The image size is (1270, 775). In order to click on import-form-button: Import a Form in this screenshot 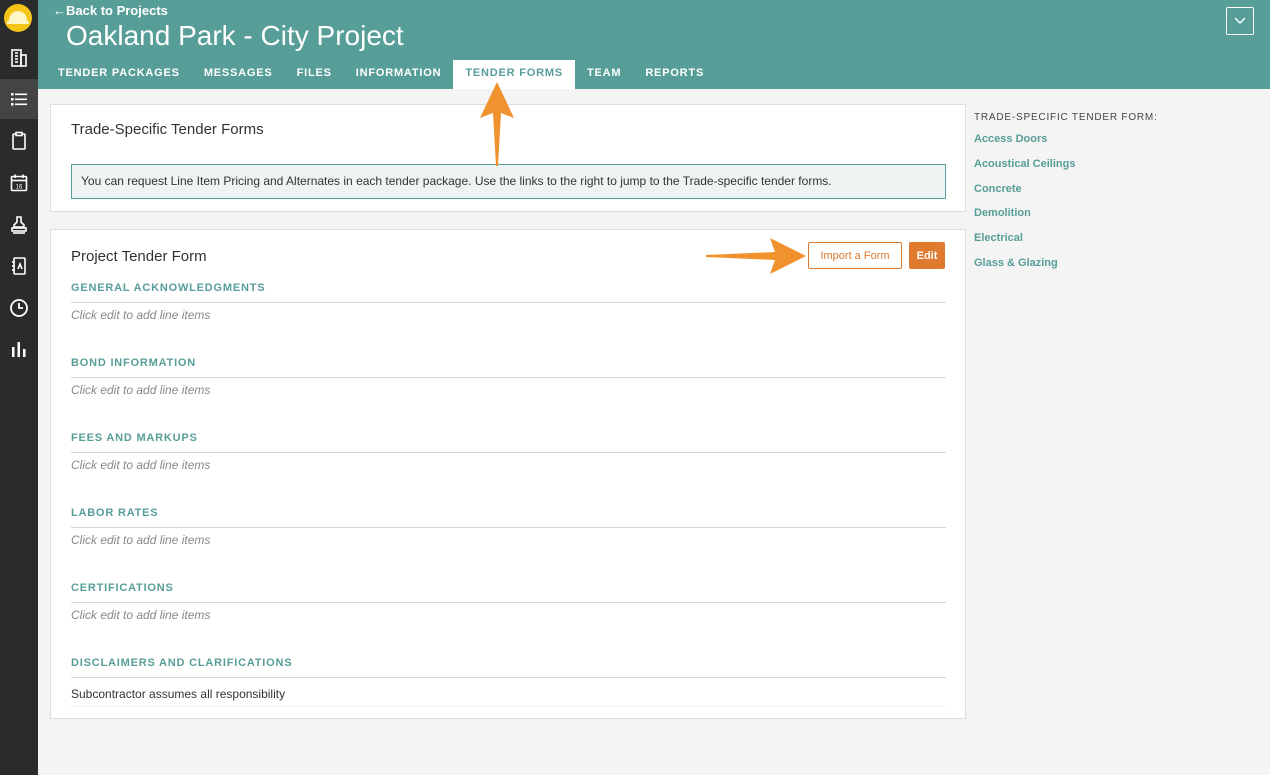, I will do `click(855, 255)`.